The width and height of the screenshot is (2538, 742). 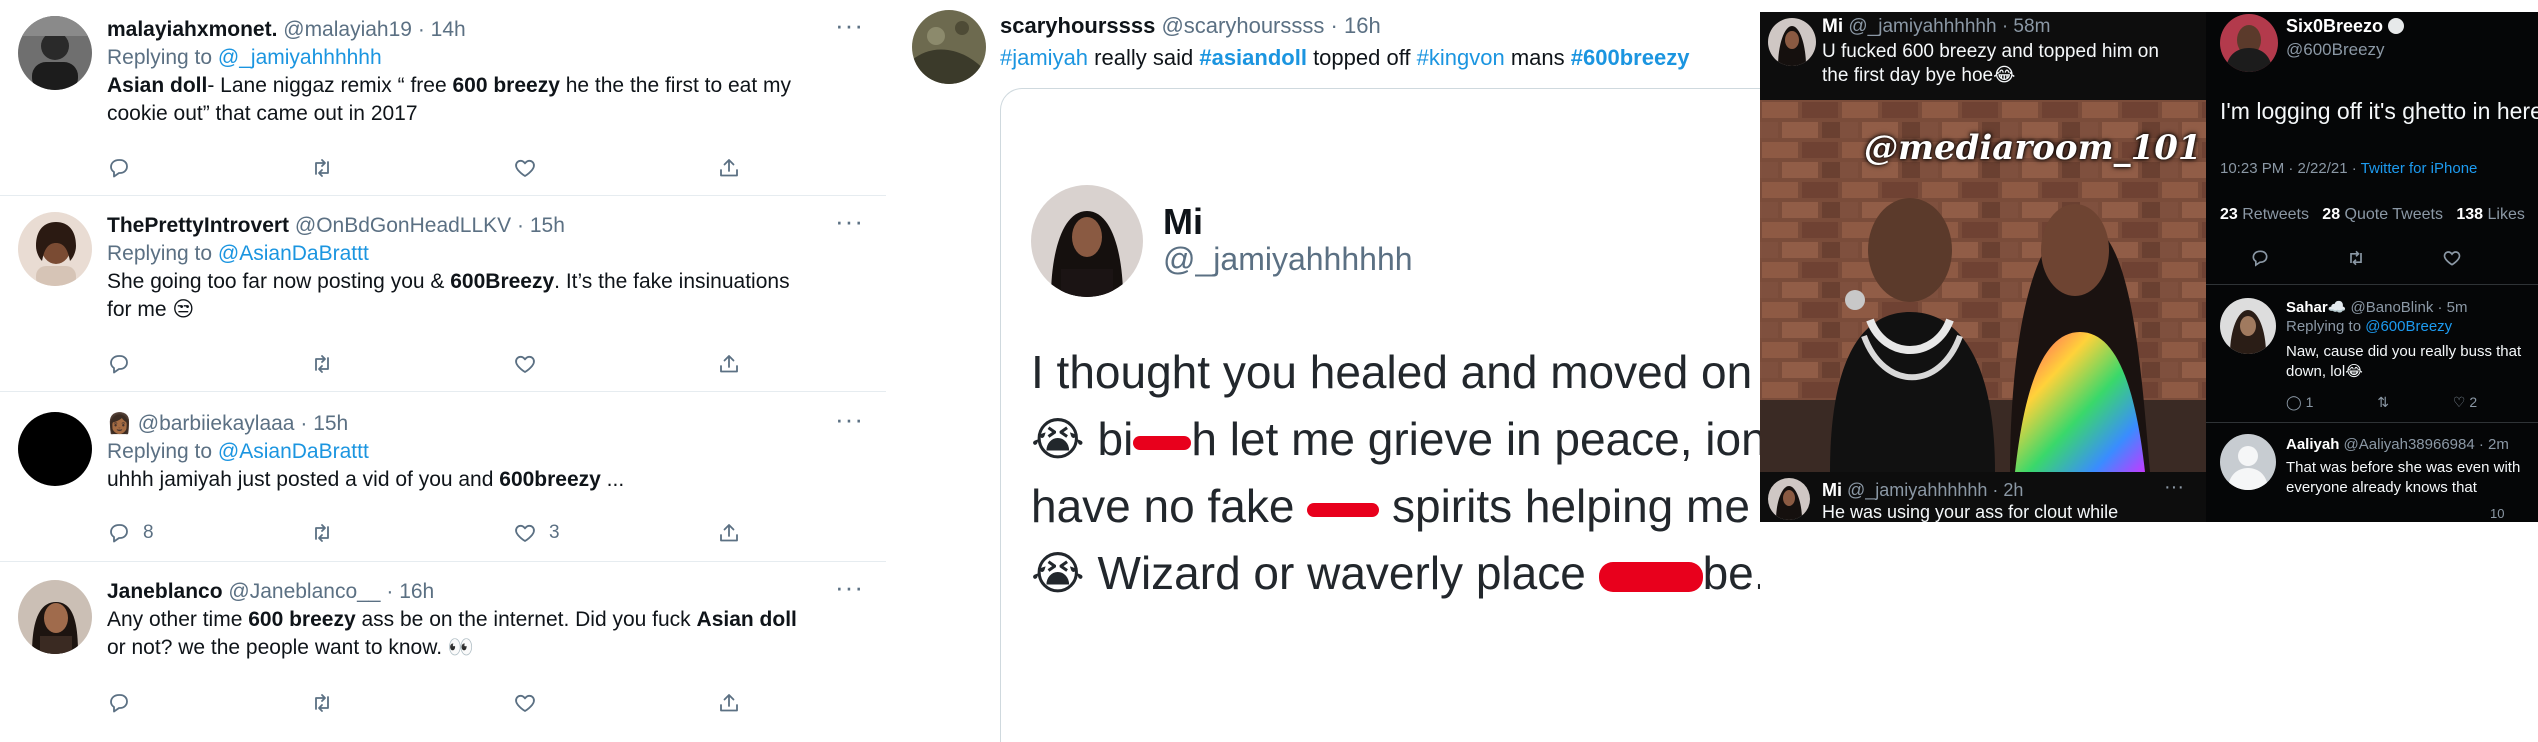 I want to click on reply-mention-link: @_jamiyahhhhhh, so click(x=300, y=57).